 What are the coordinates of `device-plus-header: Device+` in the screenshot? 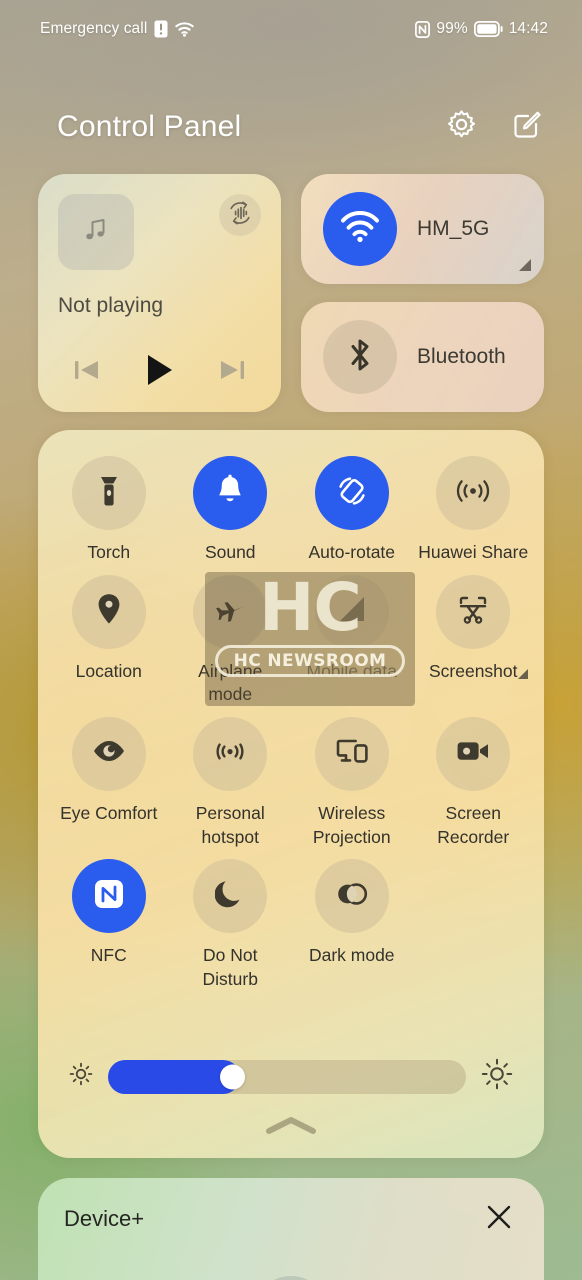 It's located at (290, 1219).